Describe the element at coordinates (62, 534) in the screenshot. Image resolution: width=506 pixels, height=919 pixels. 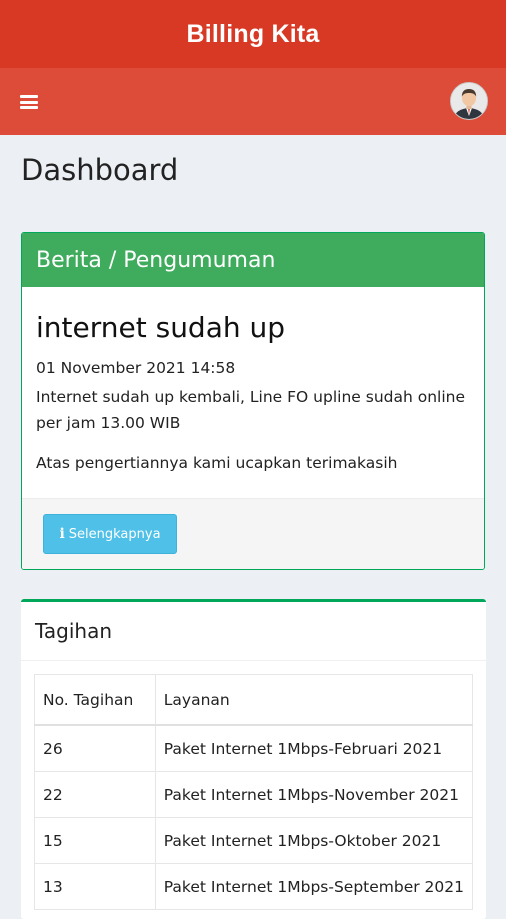
I see `info-icon: i` at that location.